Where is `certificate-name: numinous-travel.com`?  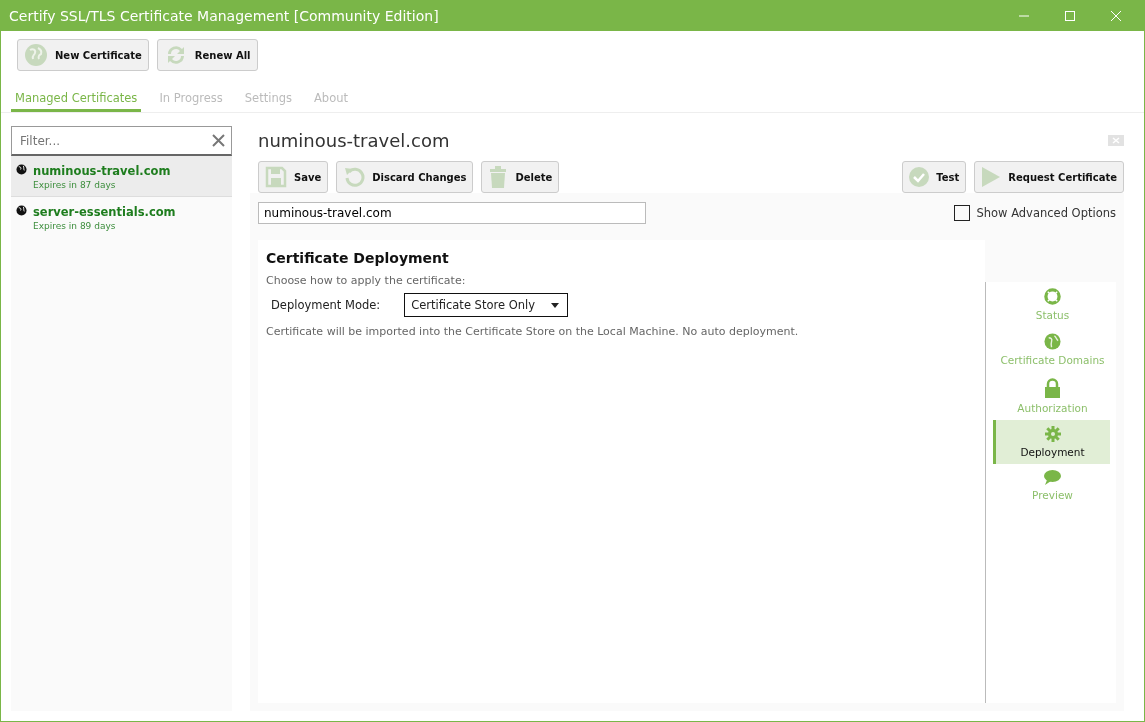 certificate-name: numinous-travel.com is located at coordinates (102, 171).